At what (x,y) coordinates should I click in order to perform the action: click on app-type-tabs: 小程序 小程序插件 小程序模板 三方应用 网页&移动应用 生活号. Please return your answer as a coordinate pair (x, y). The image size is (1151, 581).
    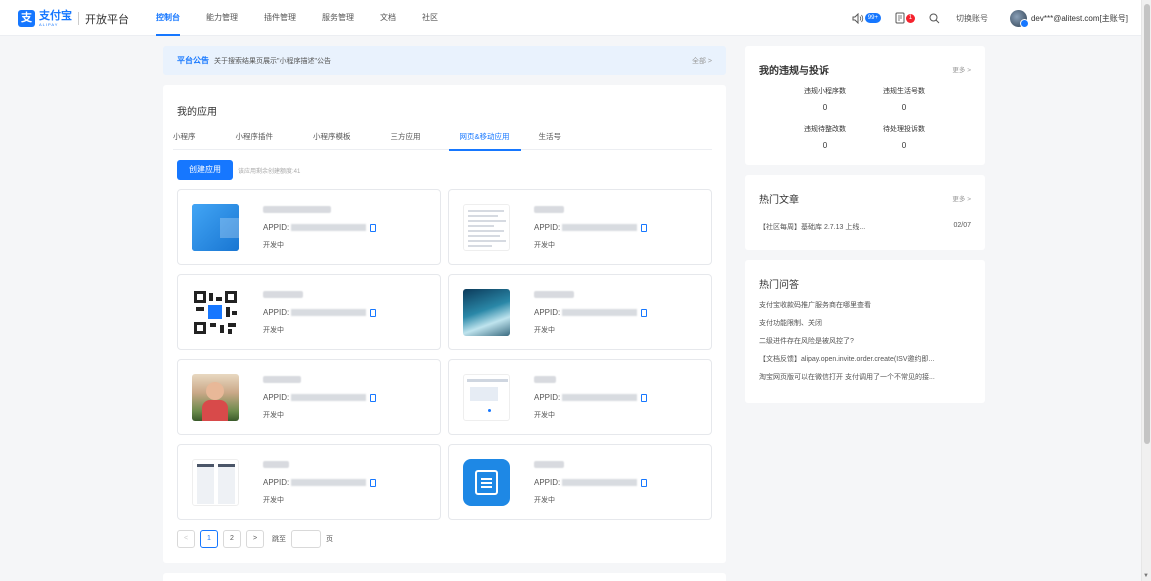
    Looking at the image, I should click on (442, 140).